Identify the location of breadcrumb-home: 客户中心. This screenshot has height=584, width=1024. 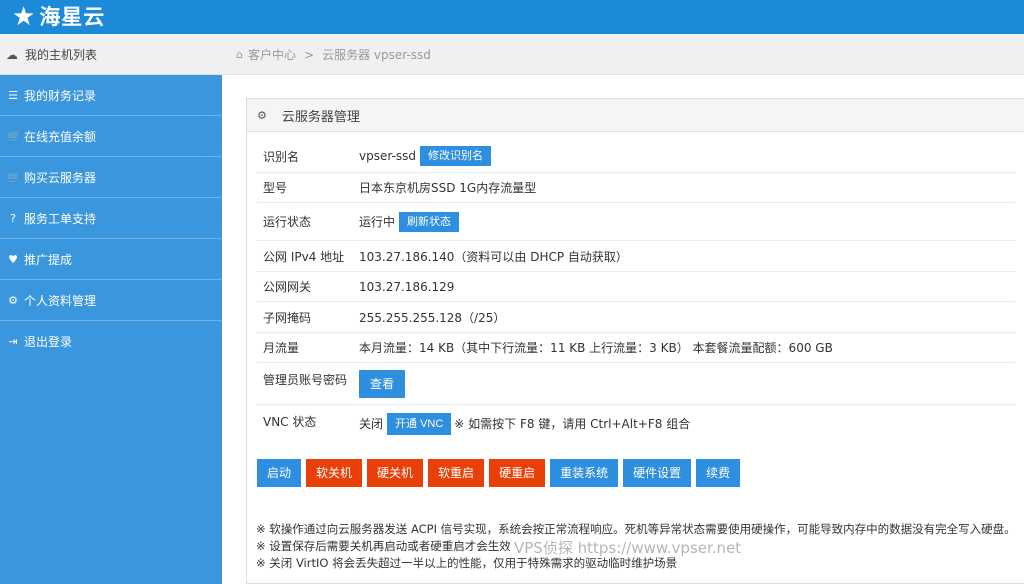
(272, 54).